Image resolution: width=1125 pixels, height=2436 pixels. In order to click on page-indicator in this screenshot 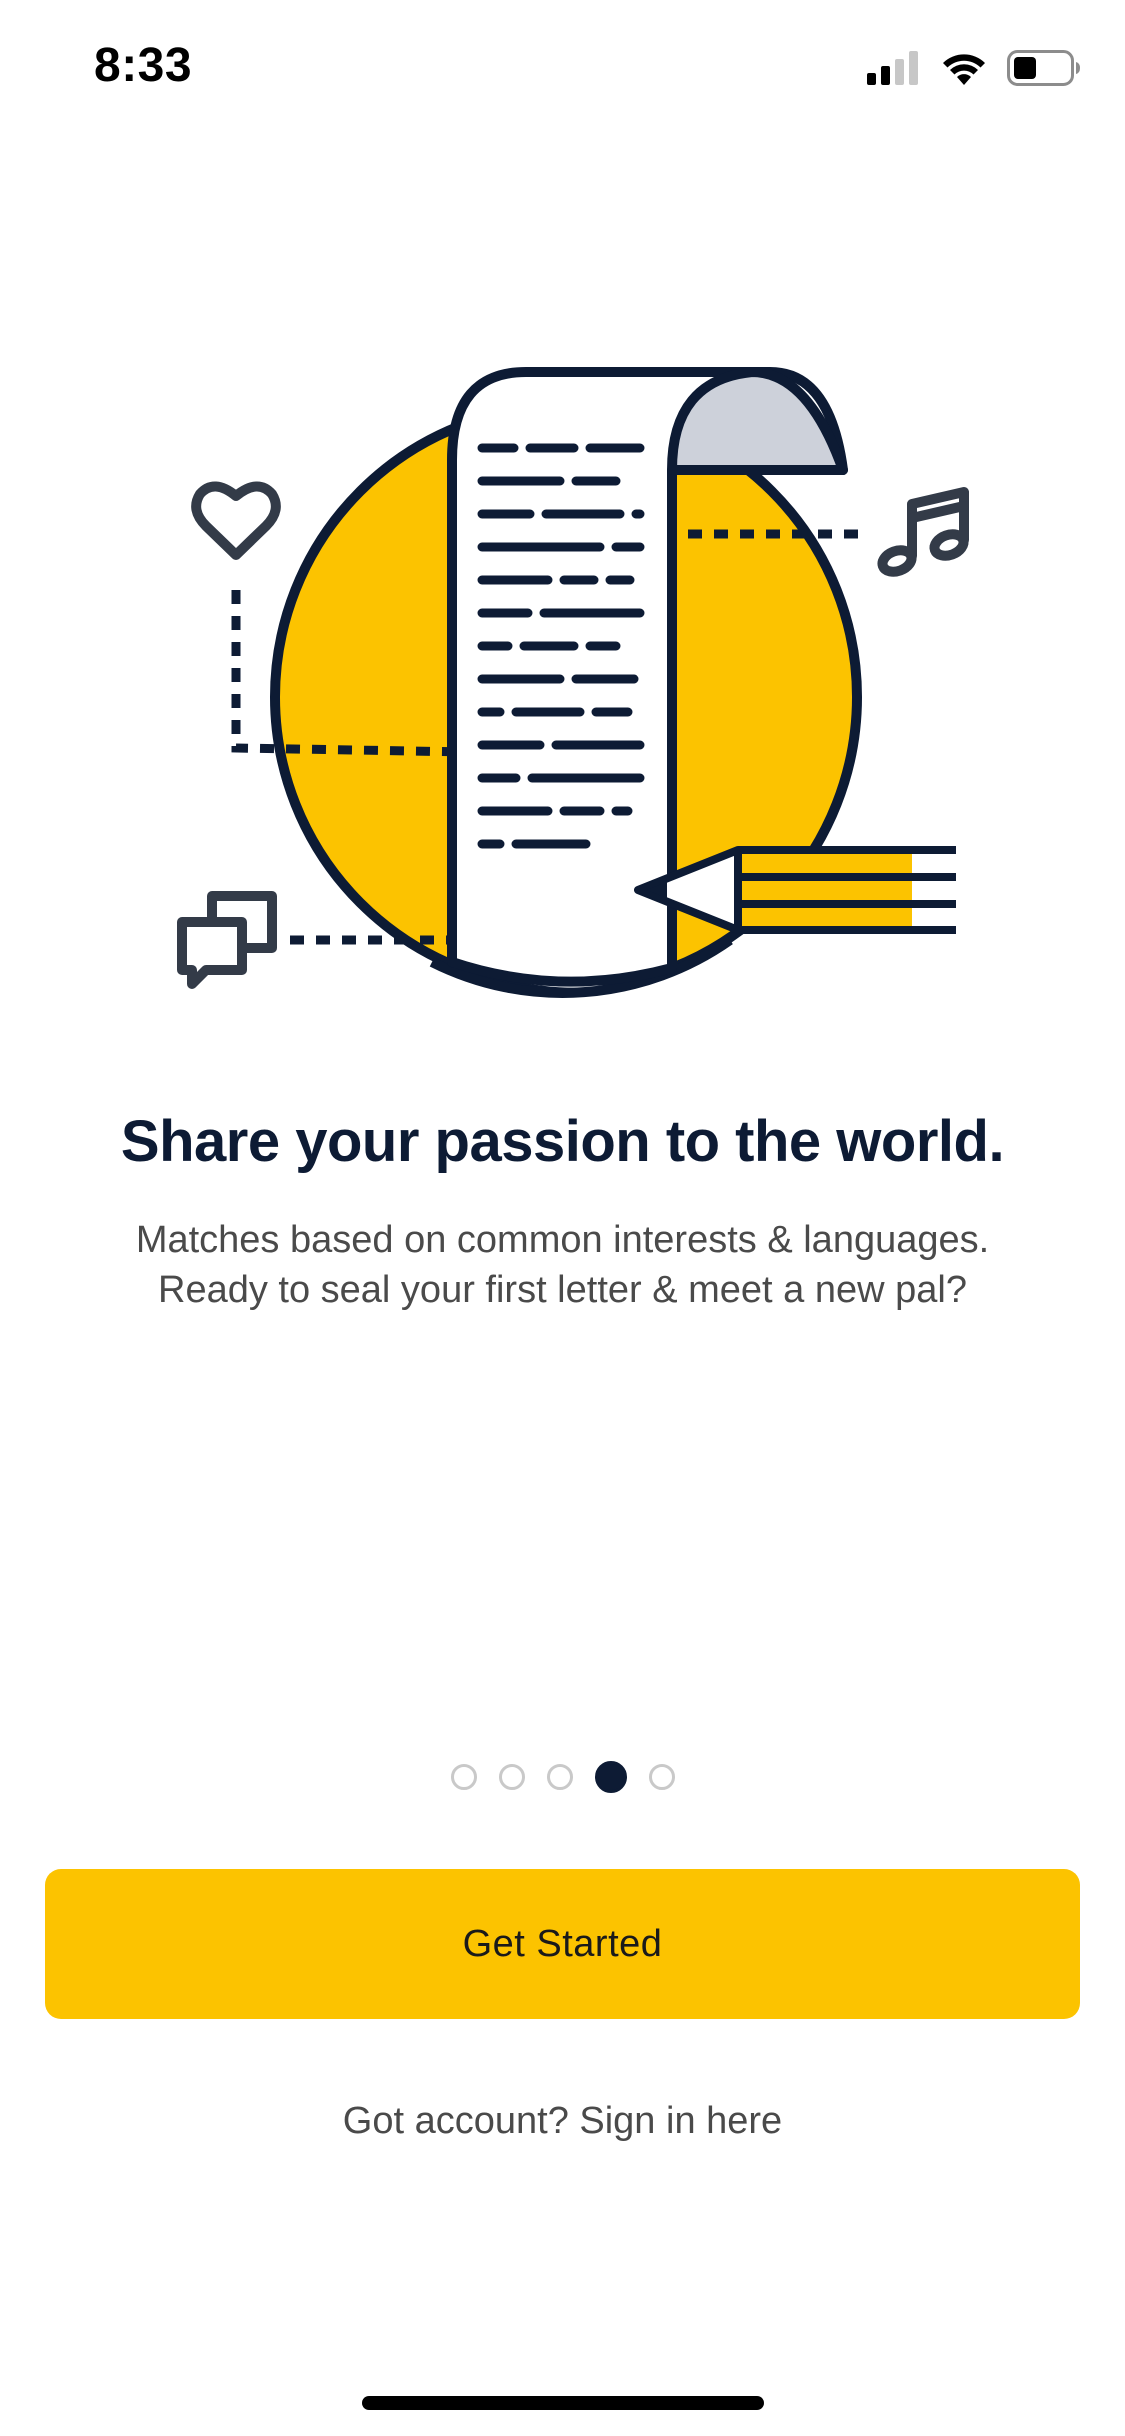, I will do `click(562, 1777)`.